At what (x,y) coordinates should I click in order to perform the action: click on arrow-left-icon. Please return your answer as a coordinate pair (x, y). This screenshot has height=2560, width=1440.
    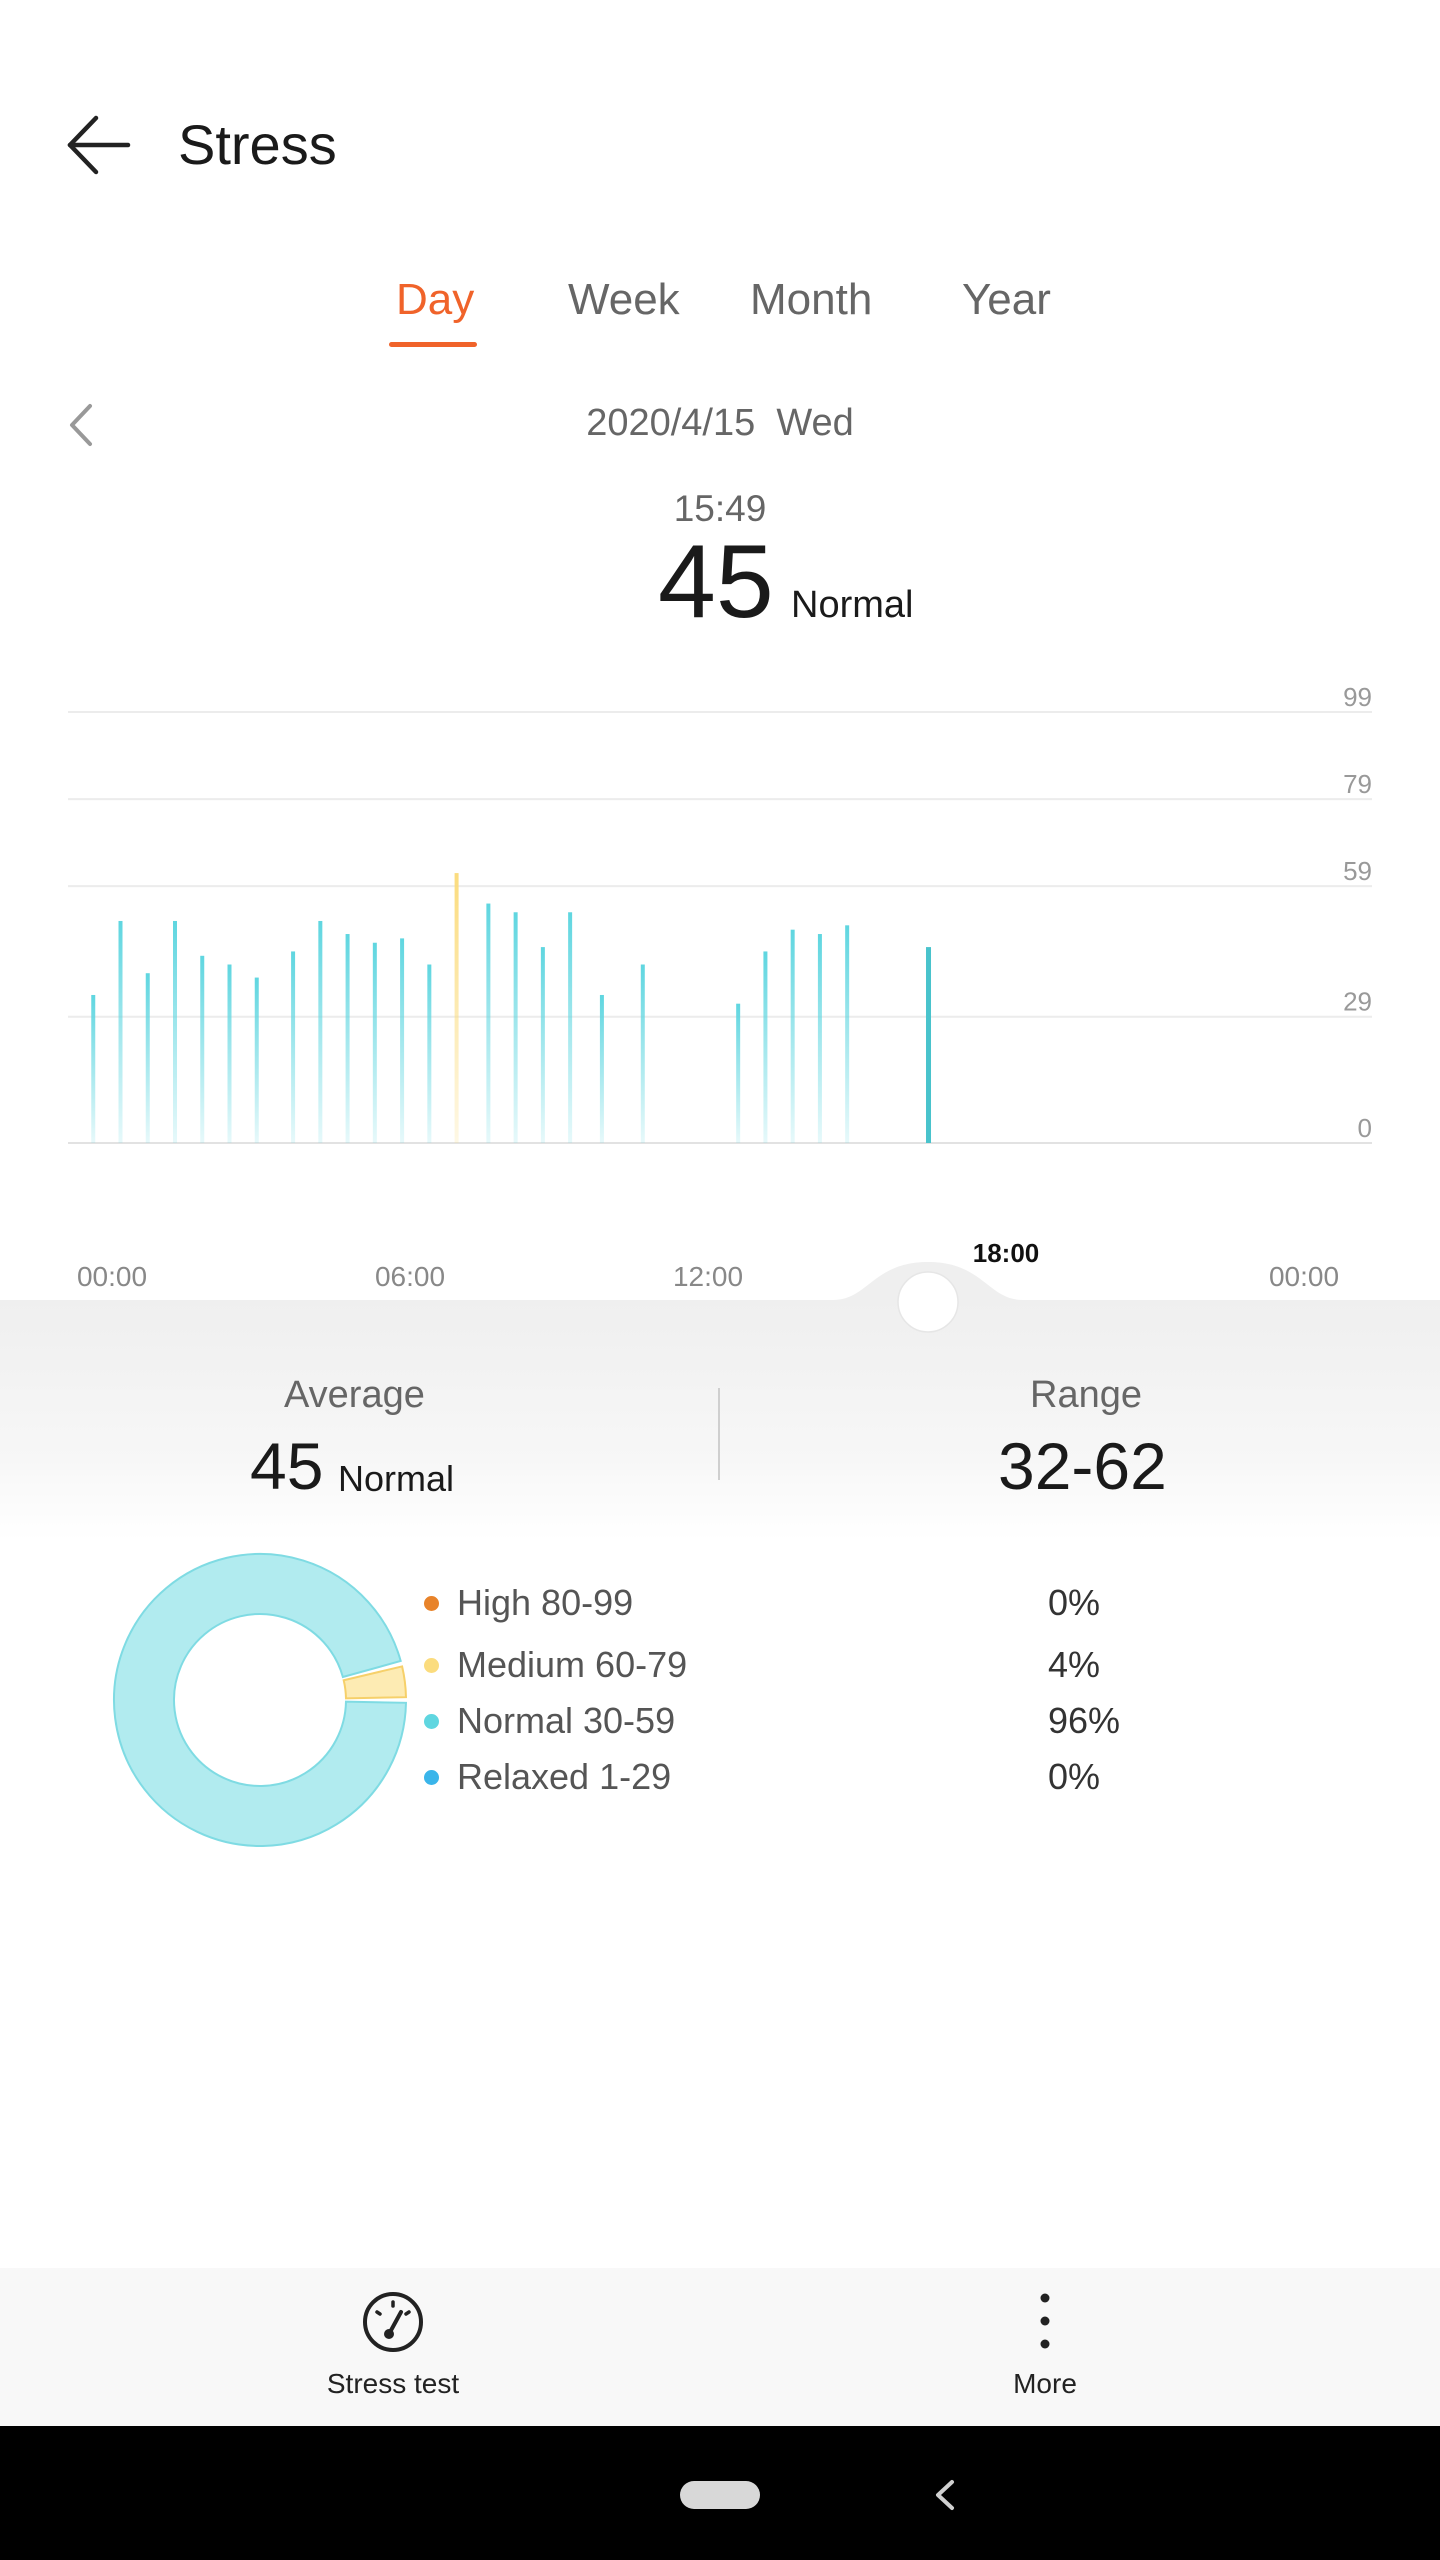
    Looking at the image, I should click on (99, 145).